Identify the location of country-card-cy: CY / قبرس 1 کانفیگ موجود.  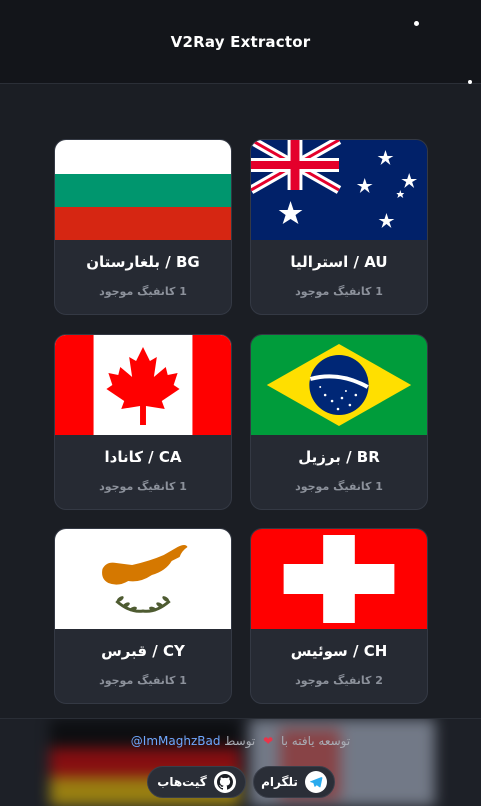
(143, 616).